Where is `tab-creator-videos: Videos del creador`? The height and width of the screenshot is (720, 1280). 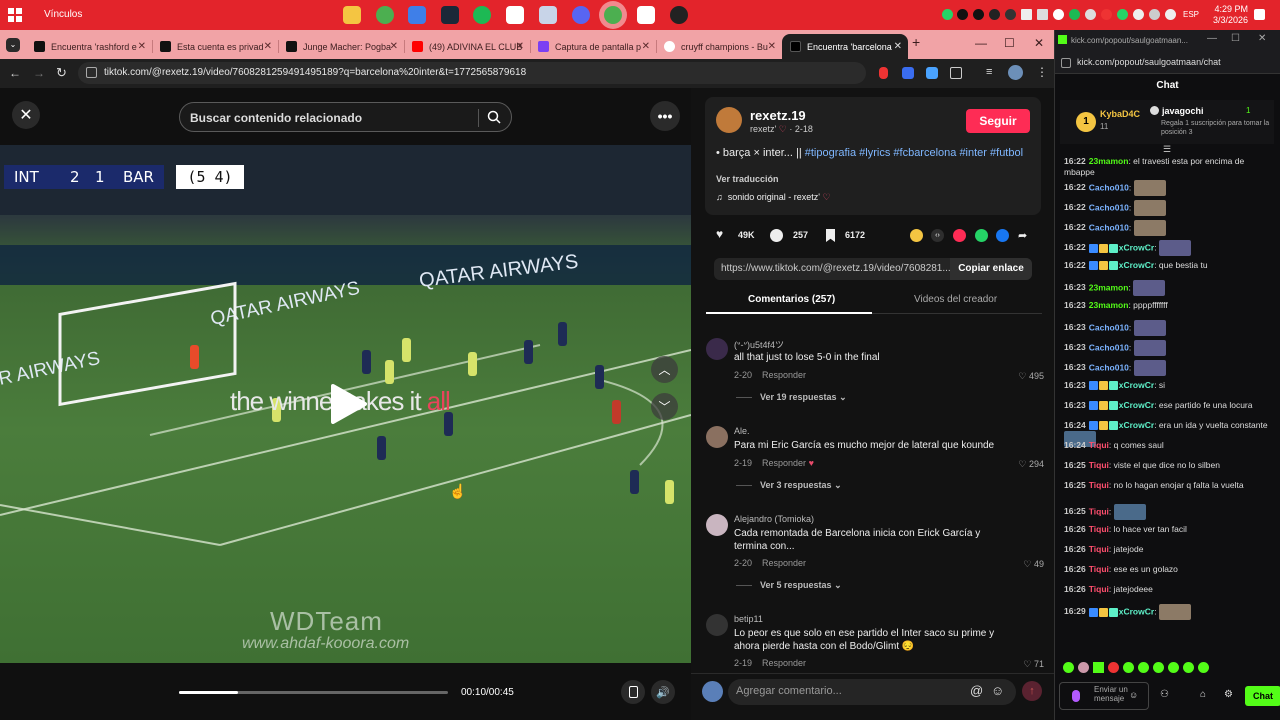 tab-creator-videos: Videos del creador is located at coordinates (955, 299).